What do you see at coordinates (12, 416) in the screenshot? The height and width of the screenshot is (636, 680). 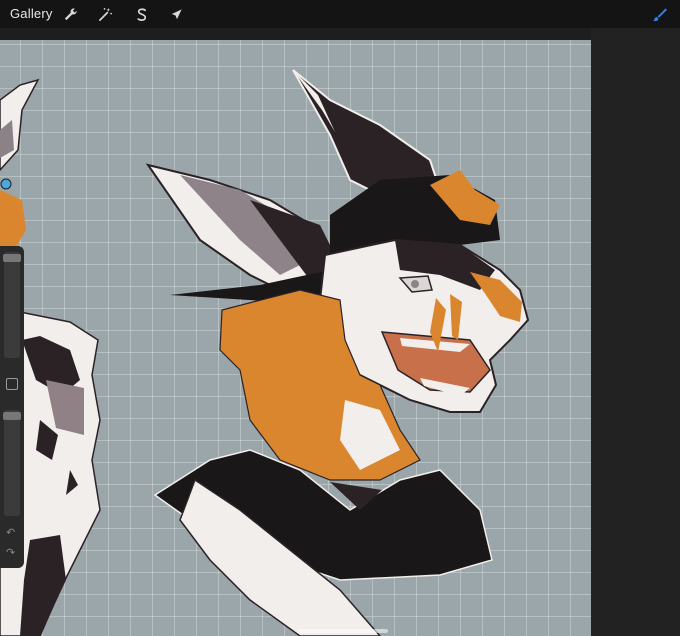 I see `opacity-slider-thumb` at bounding box center [12, 416].